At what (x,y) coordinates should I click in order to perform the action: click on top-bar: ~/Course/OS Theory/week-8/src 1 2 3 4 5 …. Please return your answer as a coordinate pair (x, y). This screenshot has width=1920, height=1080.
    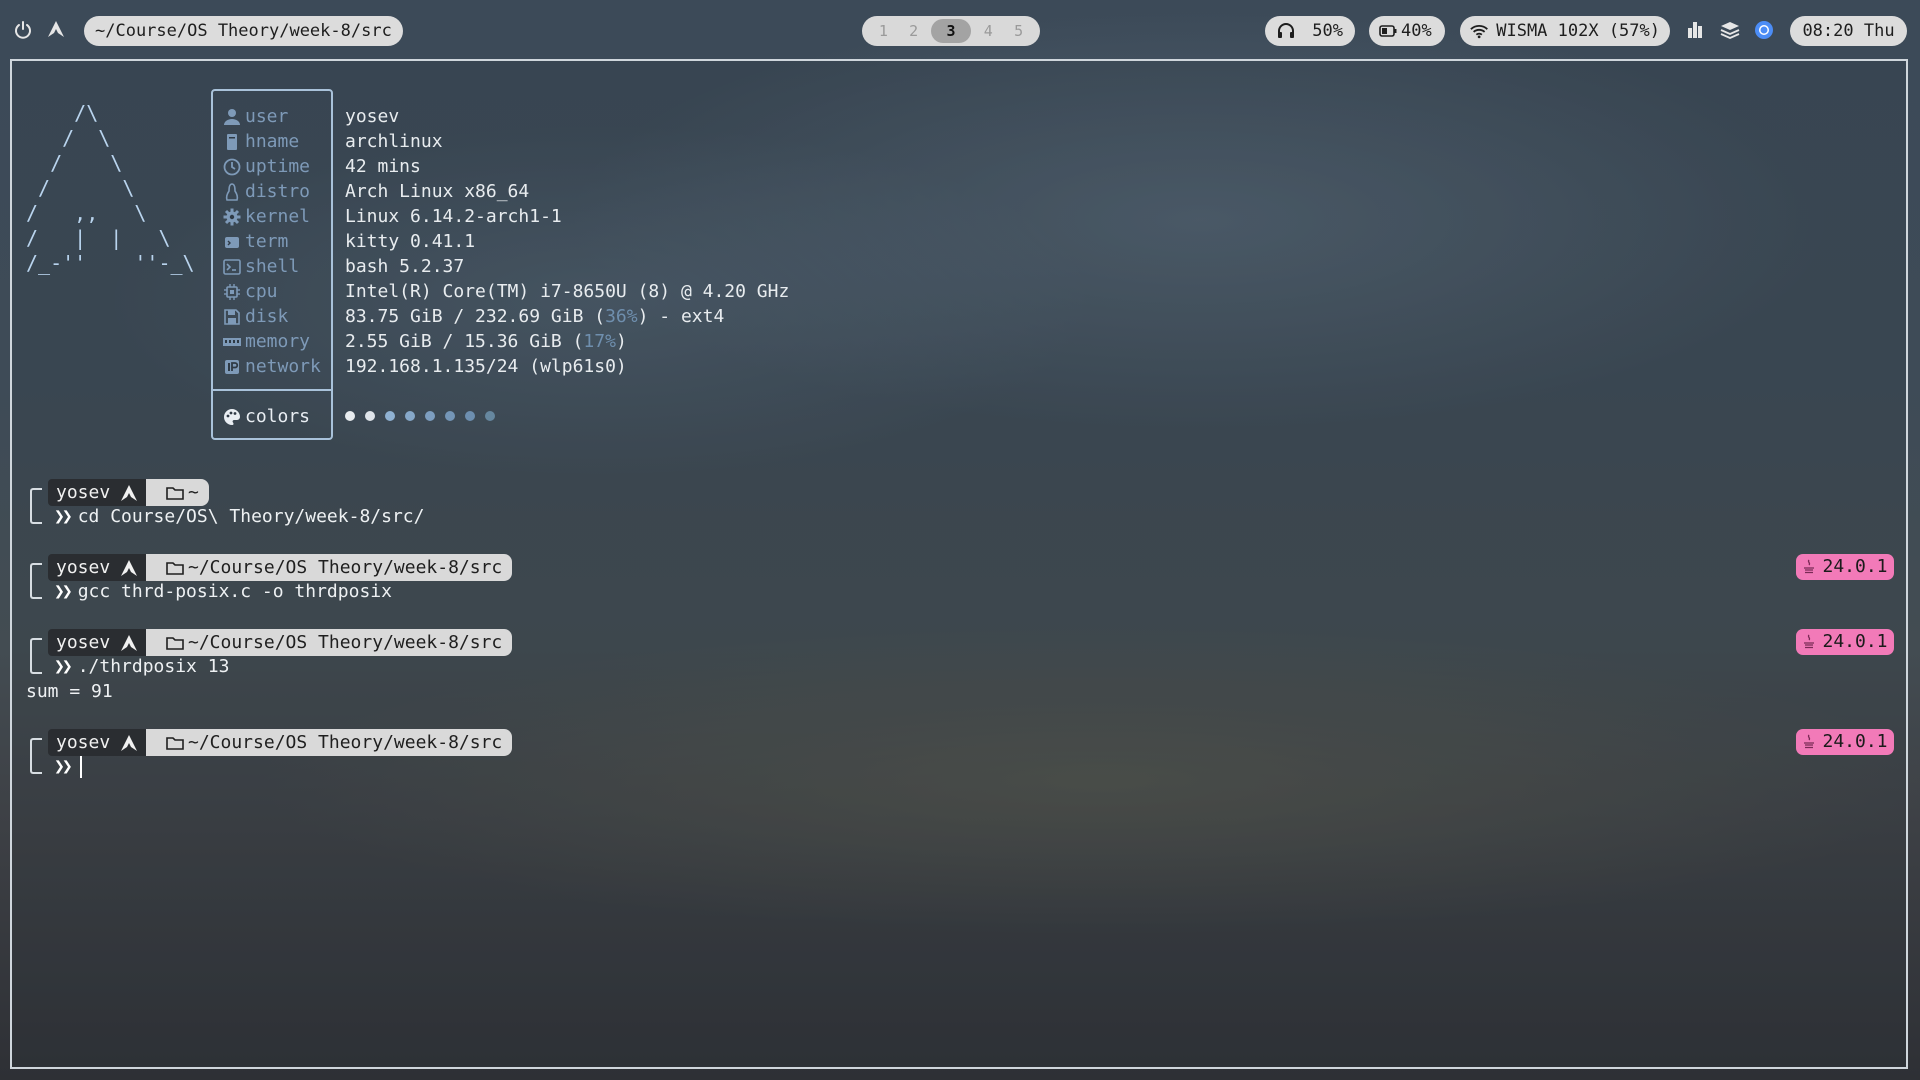
    Looking at the image, I should click on (960, 29).